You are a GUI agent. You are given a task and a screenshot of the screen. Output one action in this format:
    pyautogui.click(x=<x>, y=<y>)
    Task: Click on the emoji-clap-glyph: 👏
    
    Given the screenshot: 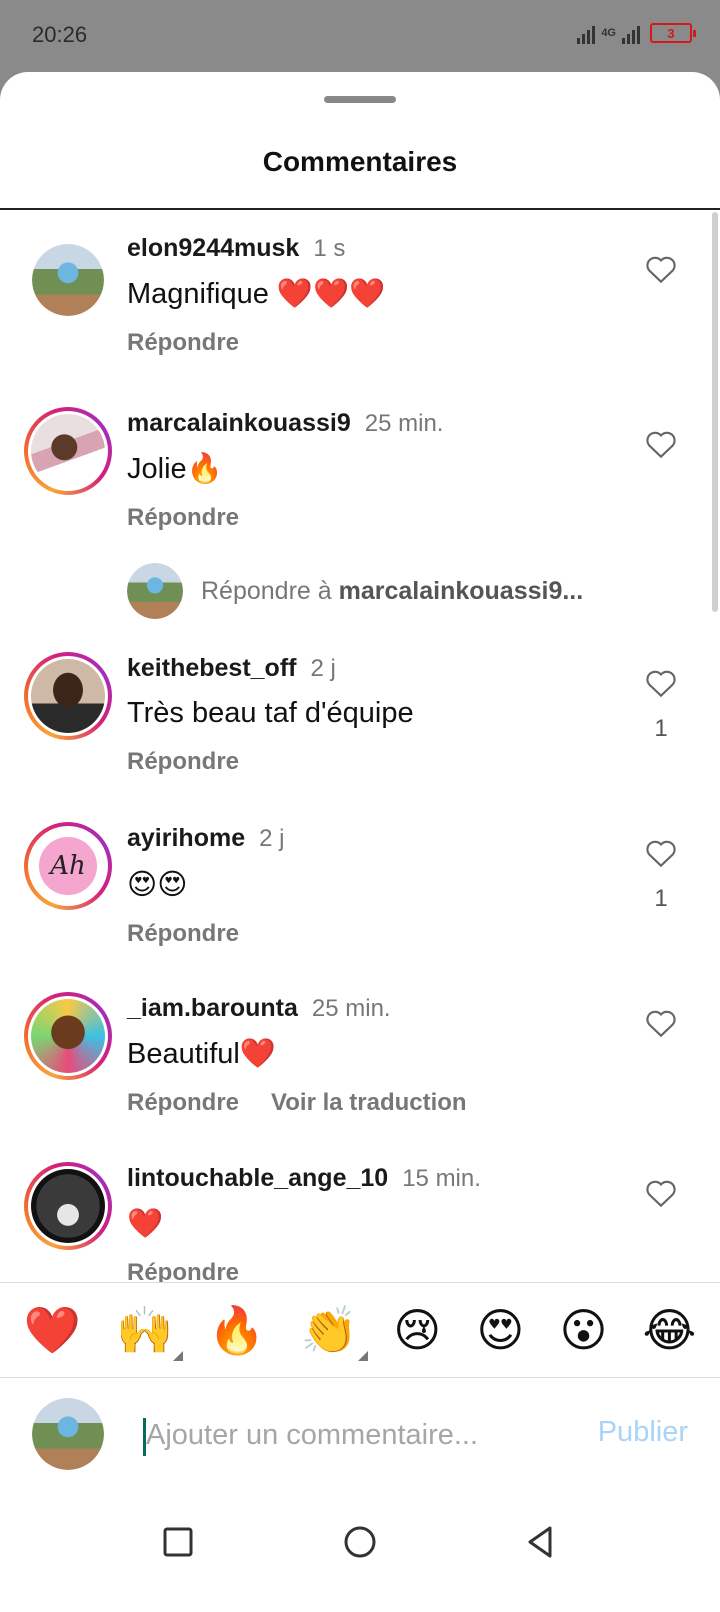 What is the action you would take?
    pyautogui.click(x=329, y=1330)
    